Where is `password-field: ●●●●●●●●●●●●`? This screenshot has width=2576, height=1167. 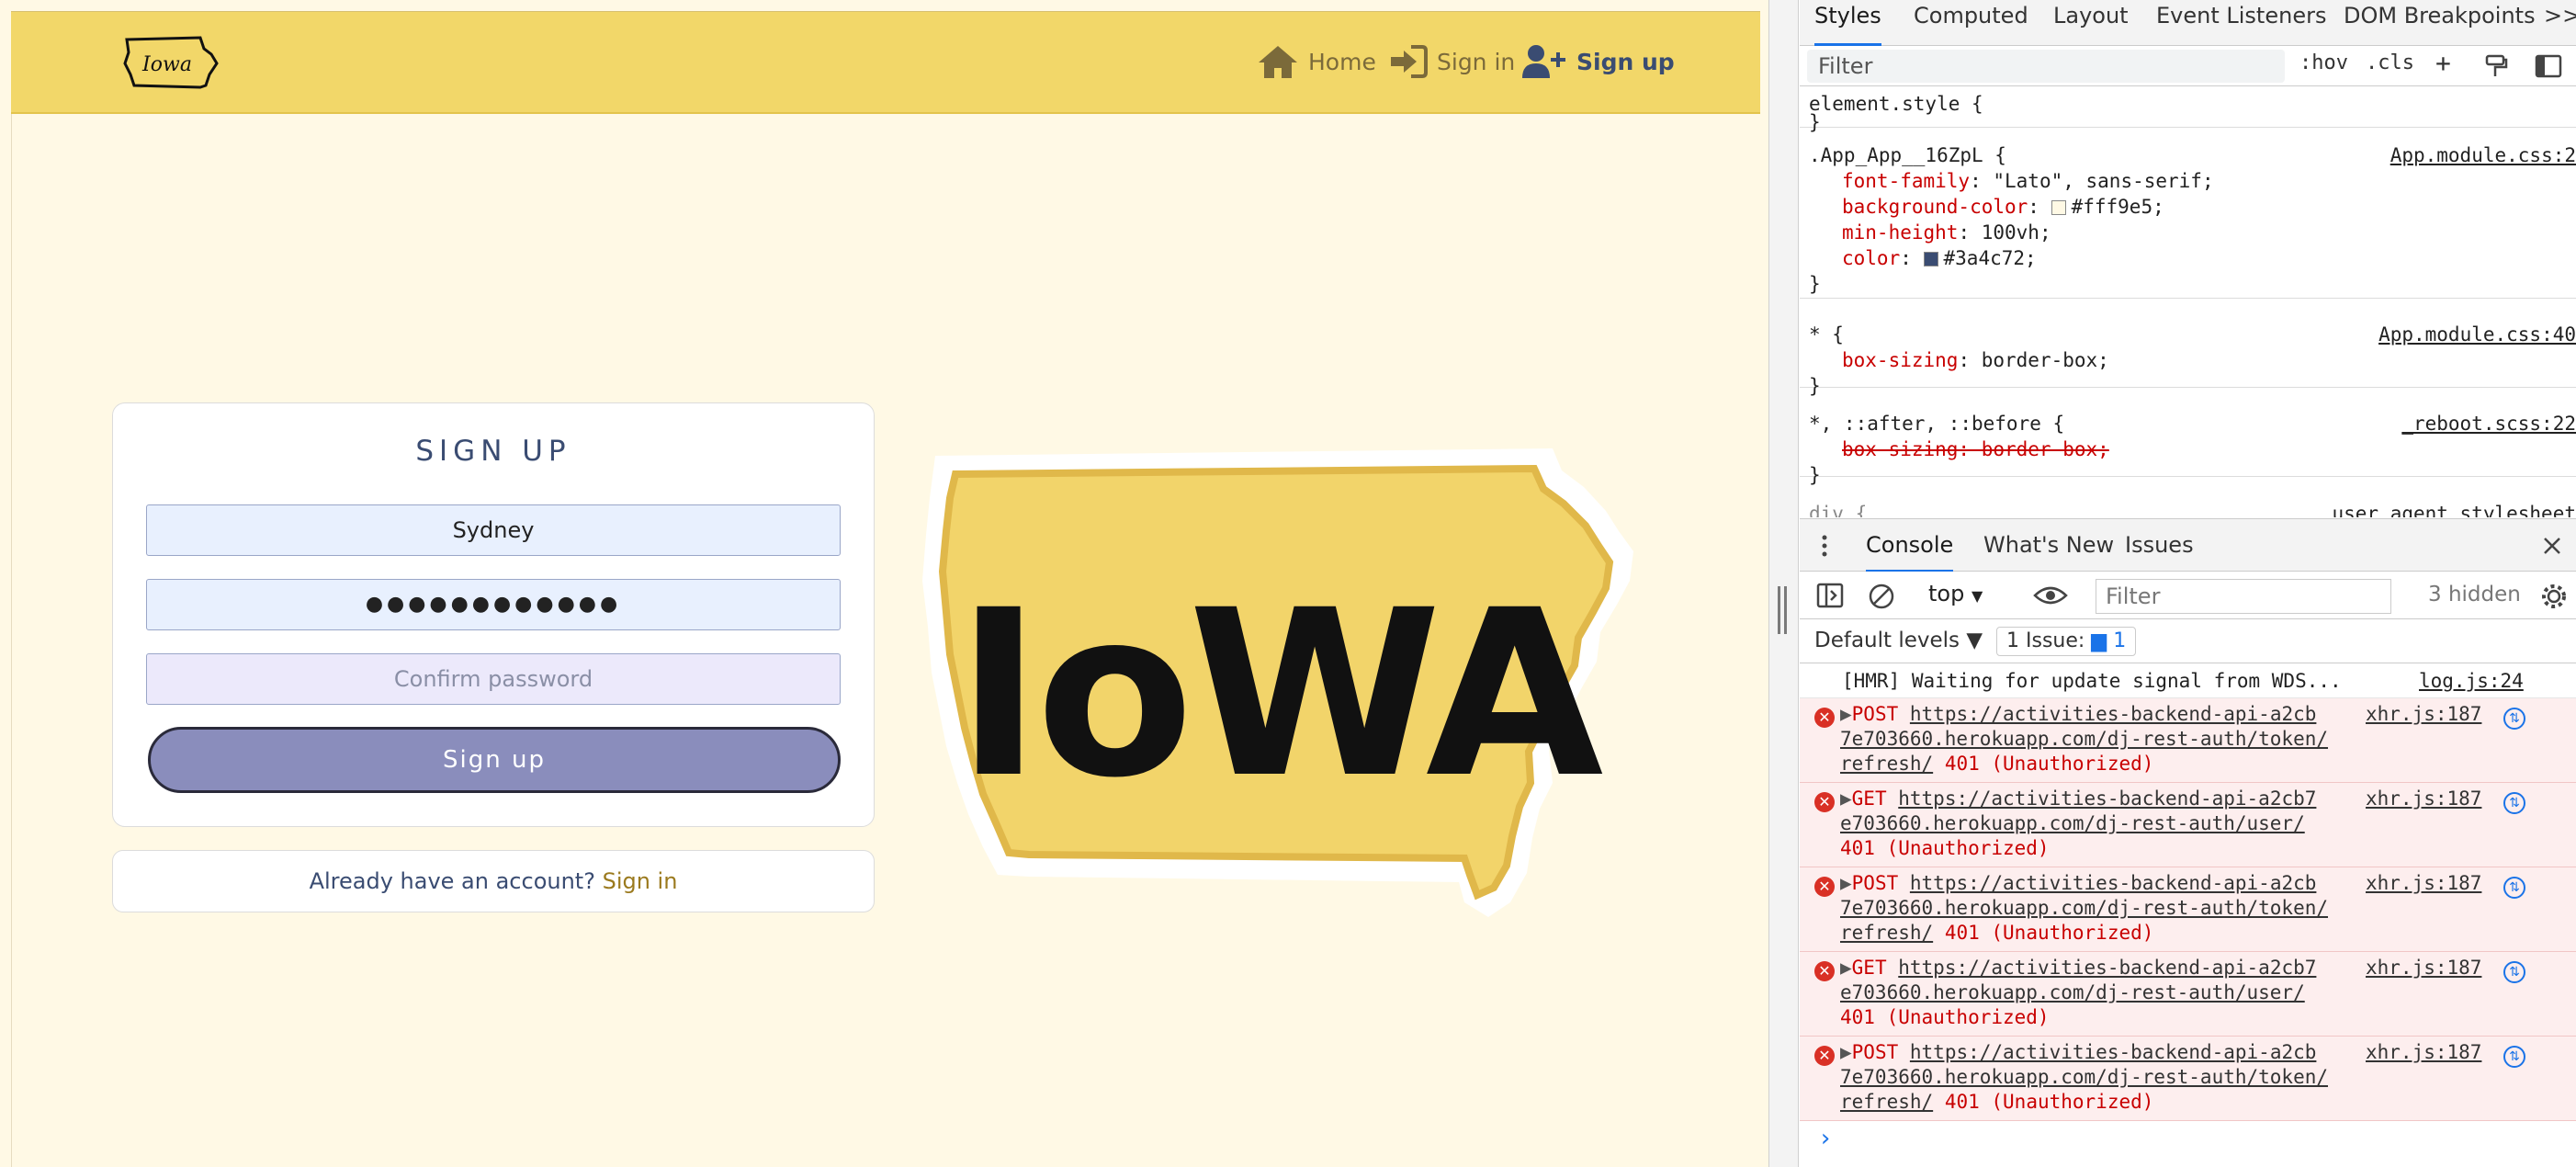 password-field: ●●●●●●●●●●●● is located at coordinates (493, 604).